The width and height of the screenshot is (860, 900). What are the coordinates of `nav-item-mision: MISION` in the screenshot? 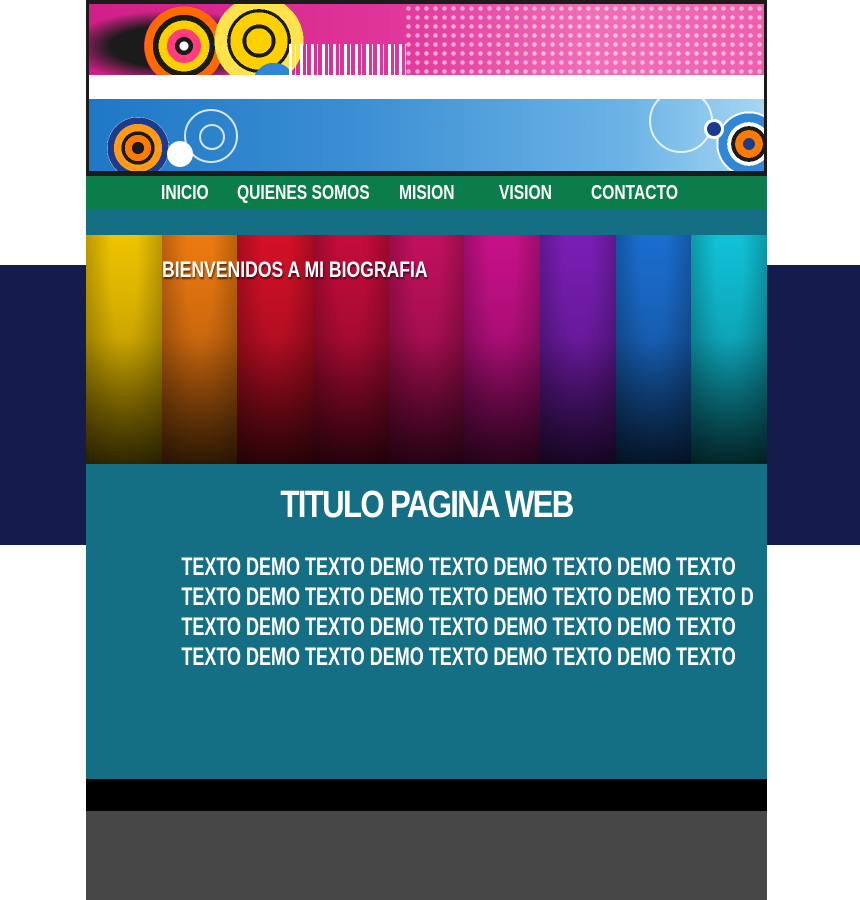 It's located at (426, 192).